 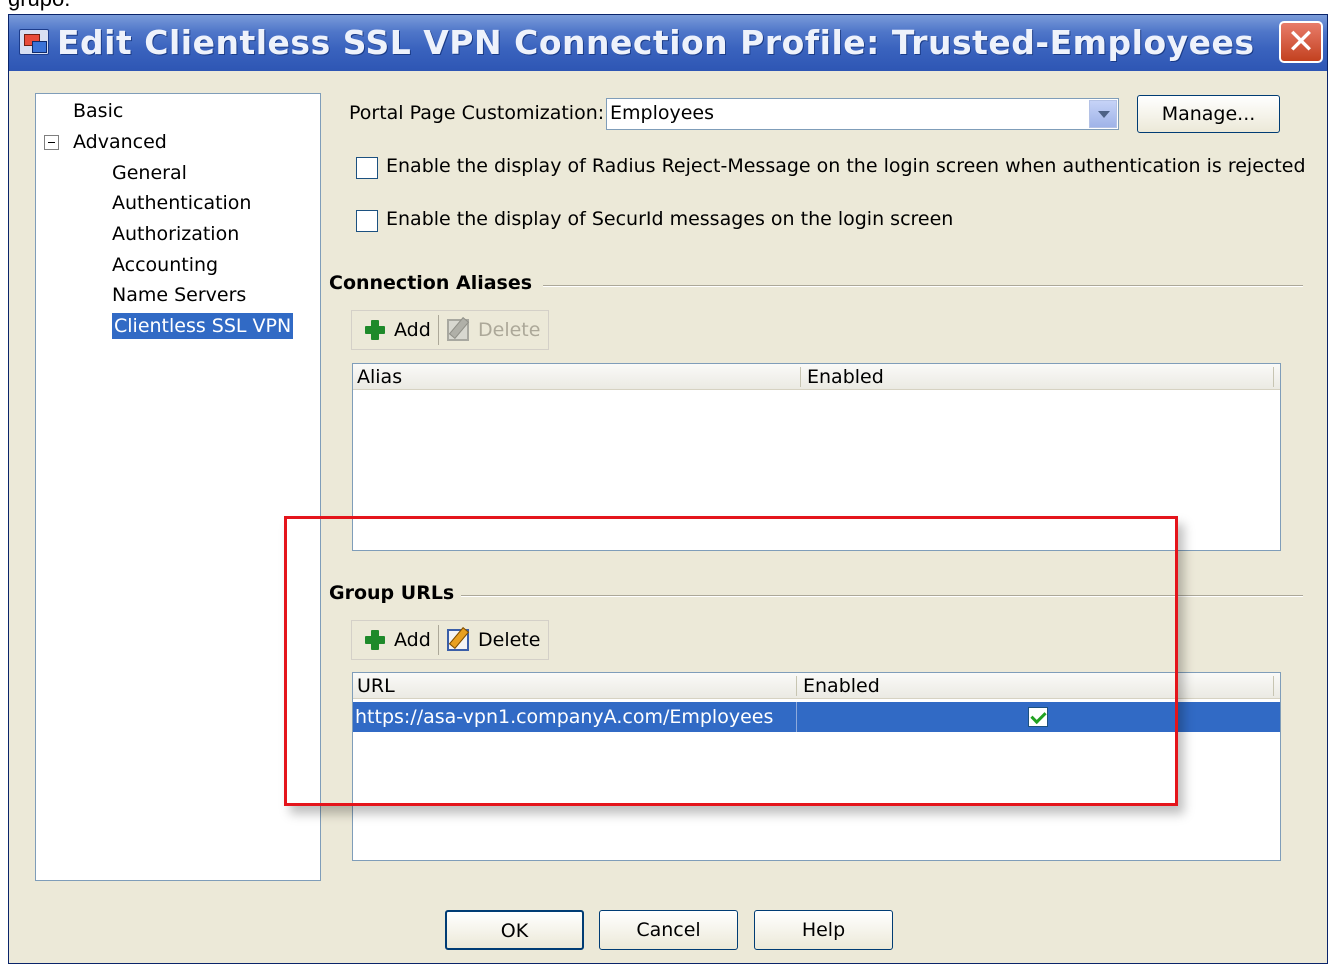 What do you see at coordinates (668, 930) in the screenshot?
I see `cancel-button: Cancel` at bounding box center [668, 930].